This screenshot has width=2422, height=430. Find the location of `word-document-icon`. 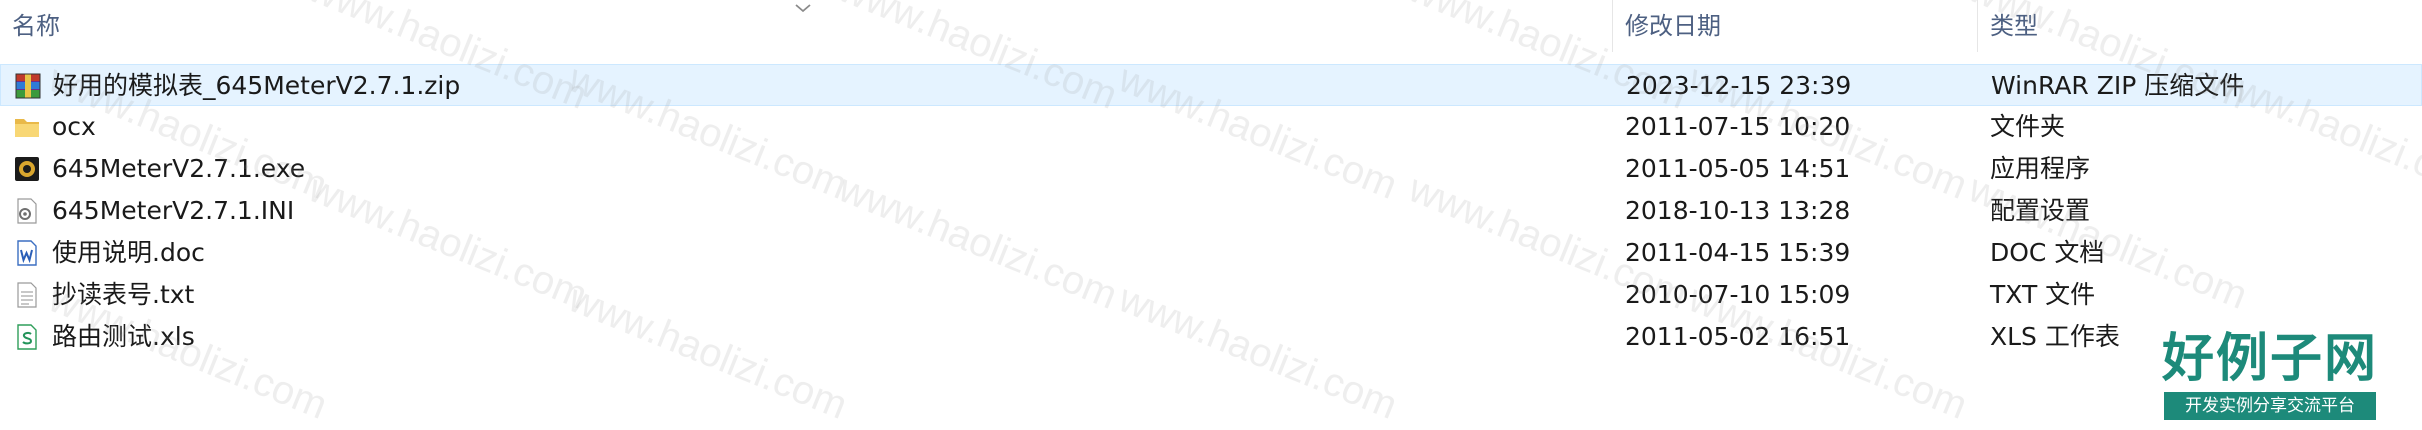

word-document-icon is located at coordinates (27, 253).